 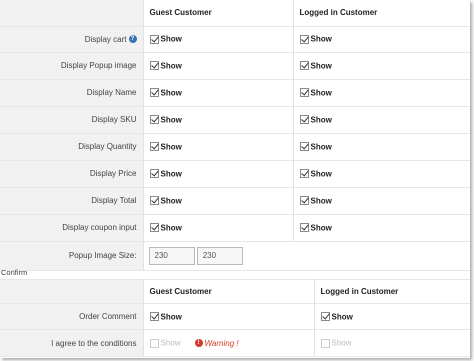 What do you see at coordinates (72, 201) in the screenshot?
I see `row-label: Display Total` at bounding box center [72, 201].